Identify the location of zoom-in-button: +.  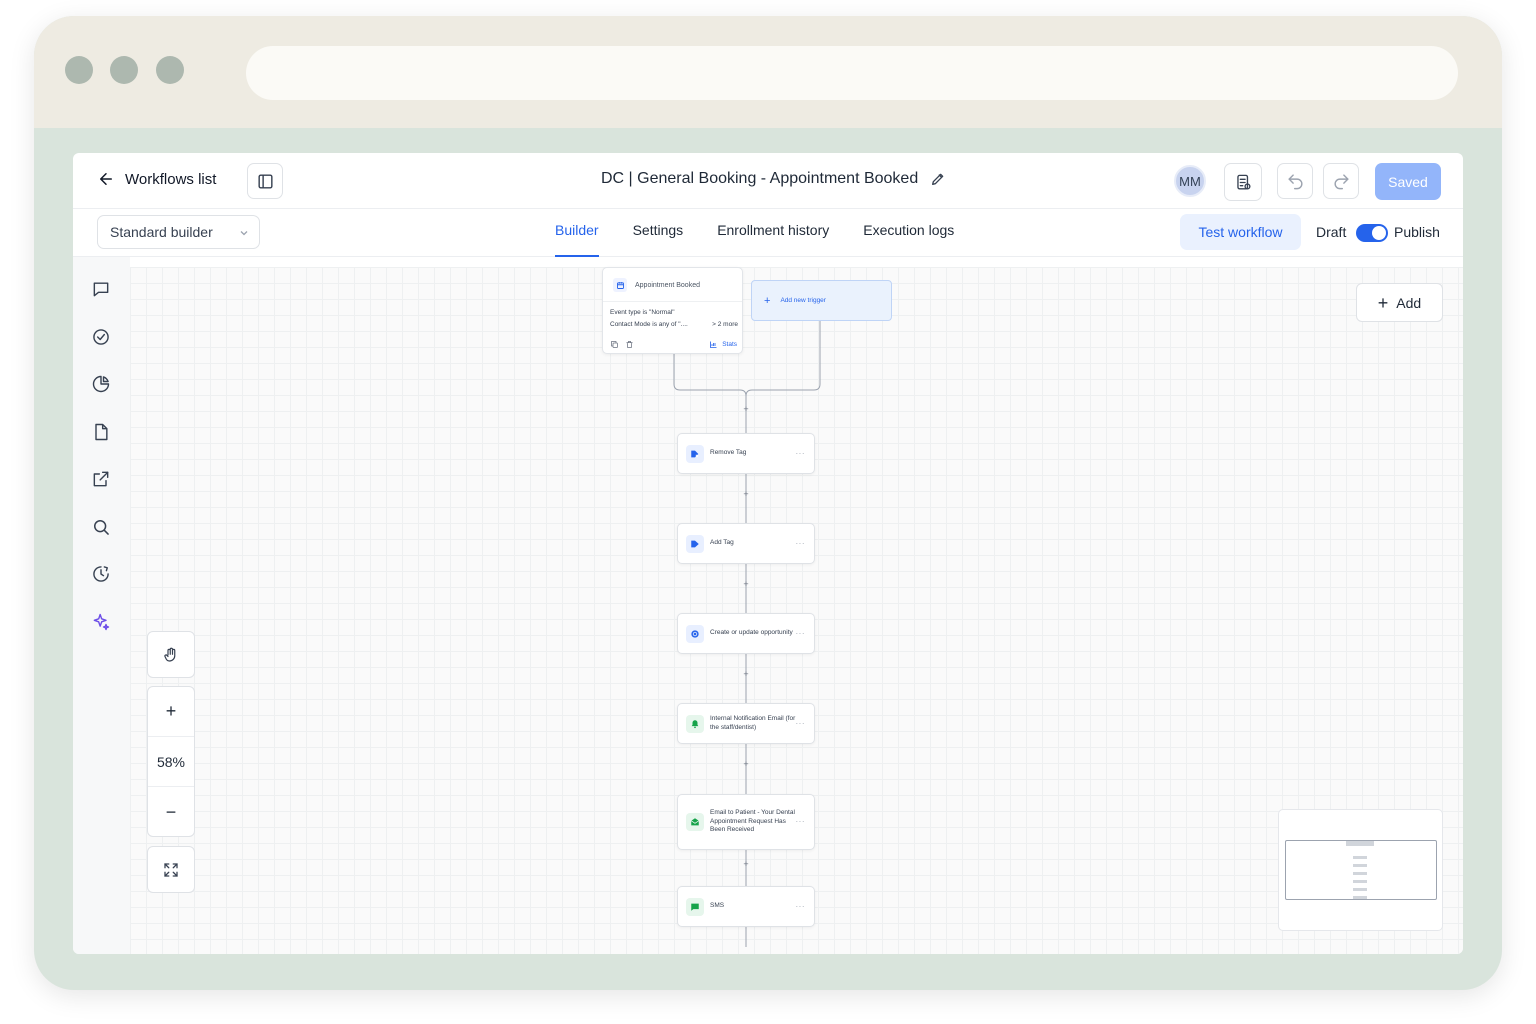
(171, 712).